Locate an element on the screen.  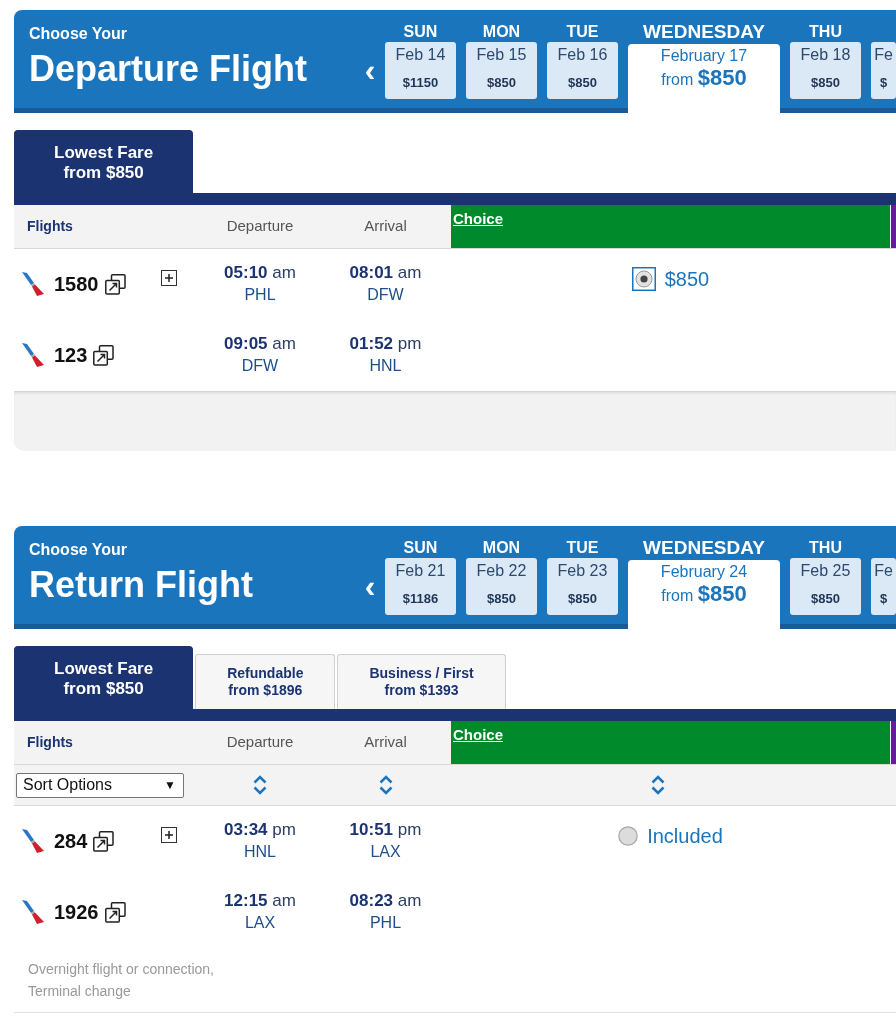
fare-option-label: $850 is located at coordinates (687, 279).